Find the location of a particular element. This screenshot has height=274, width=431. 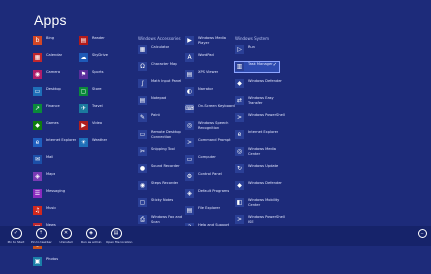

character-map-icon: Ω is located at coordinates (142, 66).